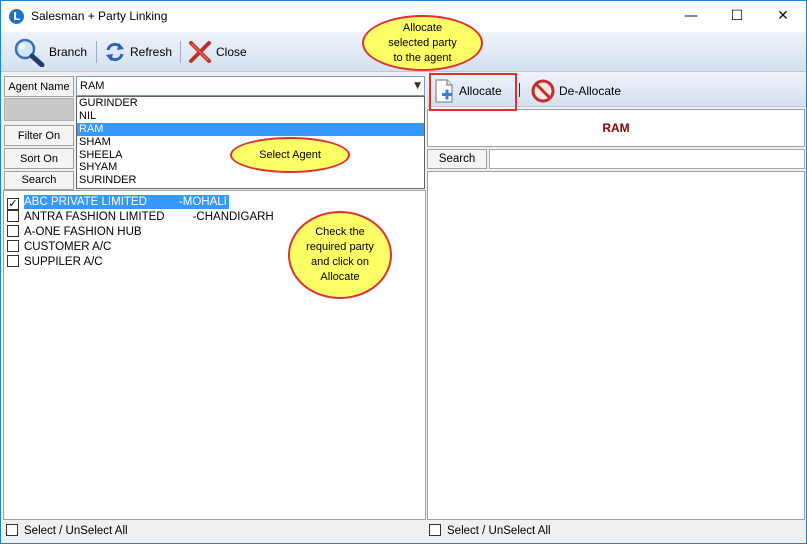  What do you see at coordinates (290, 155) in the screenshot?
I see `callout-select-agent: Select Agent` at bounding box center [290, 155].